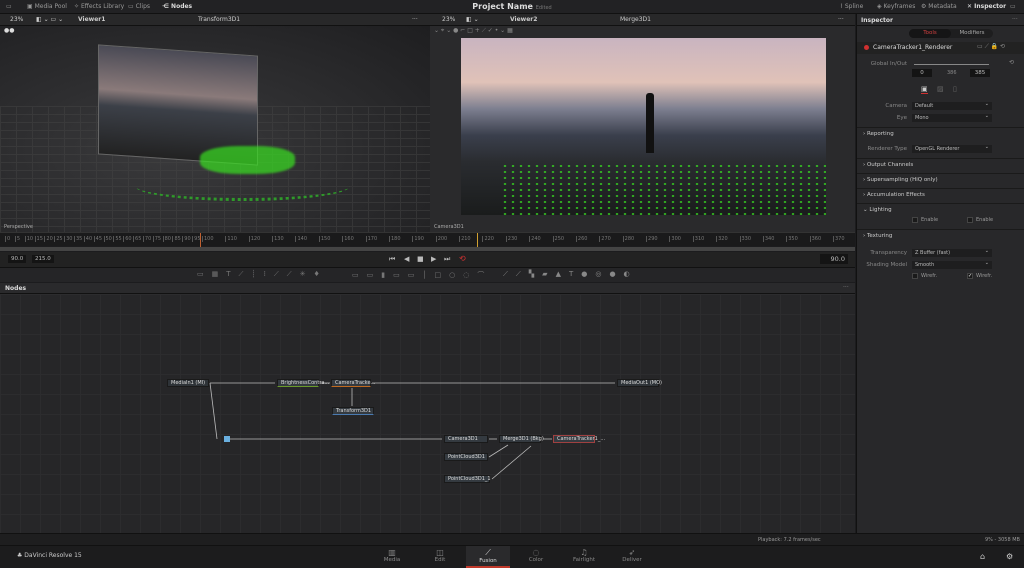 Image resolution: width=1024 pixels, height=568 pixels. What do you see at coordinates (940, 89) in the screenshot?
I see `material-tab-icon: ▨` at bounding box center [940, 89].